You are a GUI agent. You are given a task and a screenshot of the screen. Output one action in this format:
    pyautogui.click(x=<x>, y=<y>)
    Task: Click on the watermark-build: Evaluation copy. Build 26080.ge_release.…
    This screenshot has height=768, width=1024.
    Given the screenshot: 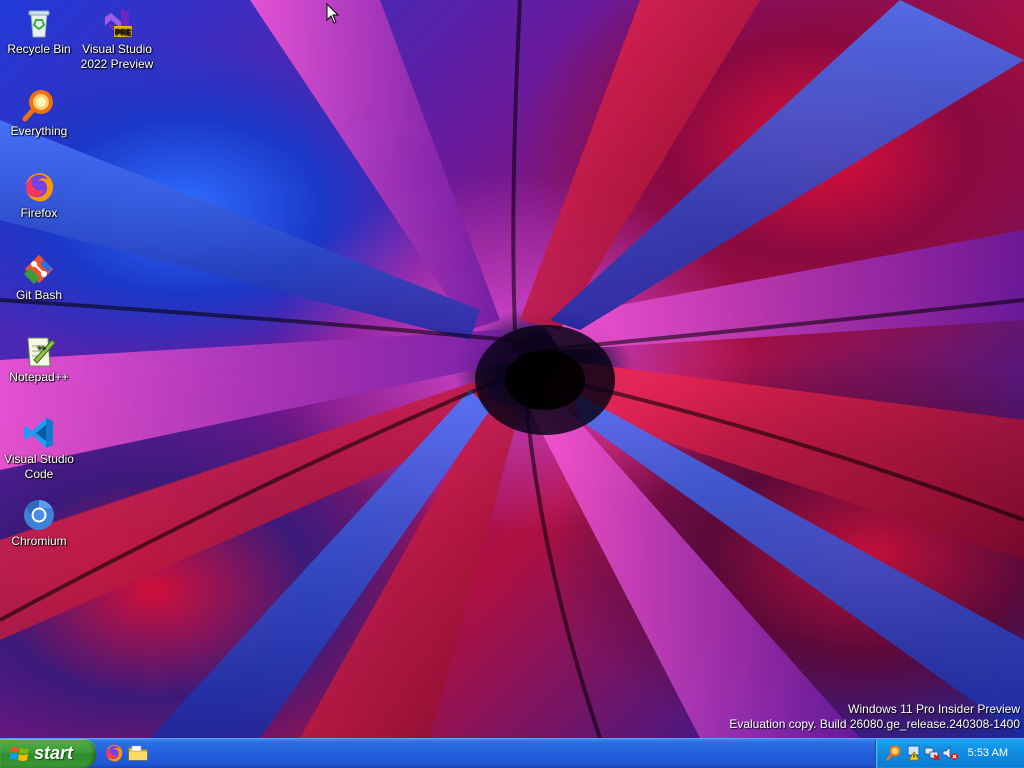 What is the action you would take?
    pyautogui.click(x=874, y=724)
    